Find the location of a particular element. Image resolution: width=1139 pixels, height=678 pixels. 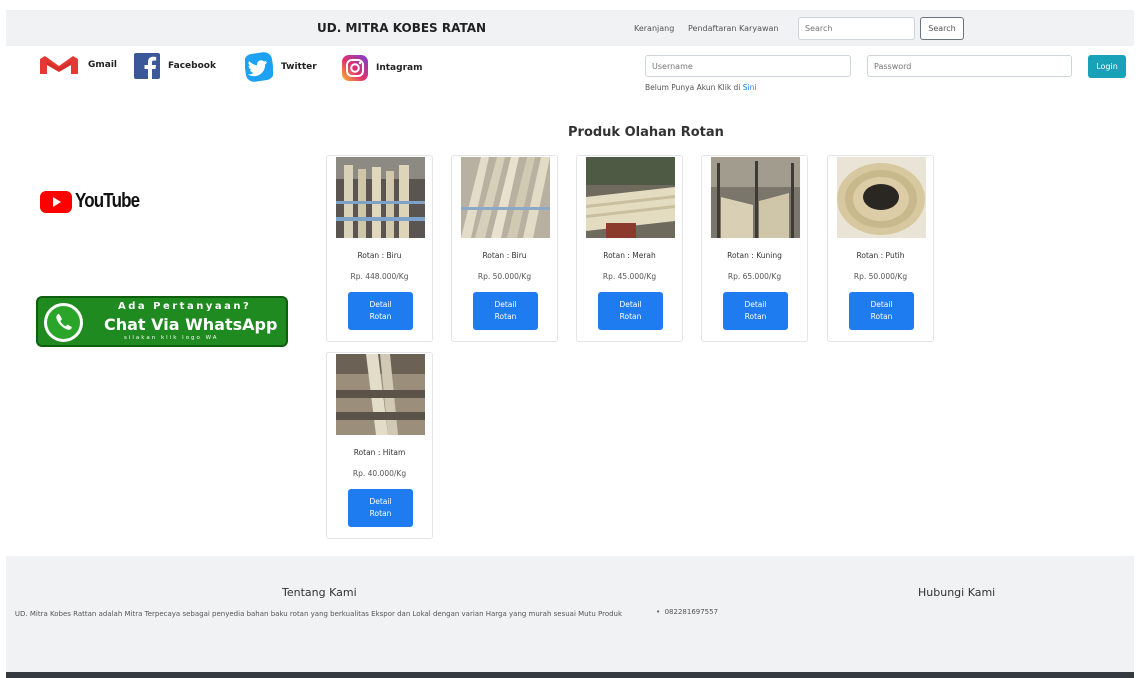

product-card: Rotan : Biru Rp. 50.000/Kg Detail Rotan is located at coordinates (504, 248).